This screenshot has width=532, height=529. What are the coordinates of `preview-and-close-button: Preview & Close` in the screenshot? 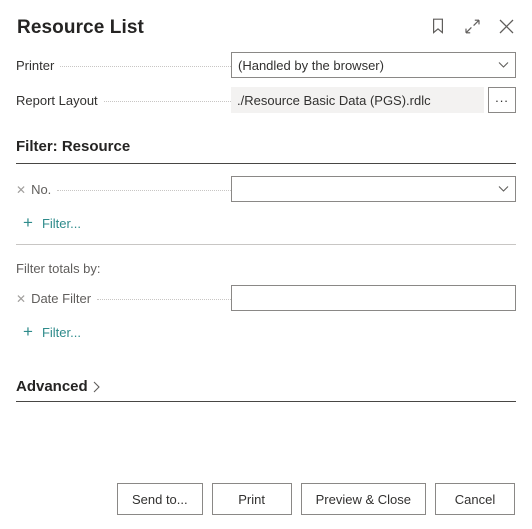 It's located at (363, 499).